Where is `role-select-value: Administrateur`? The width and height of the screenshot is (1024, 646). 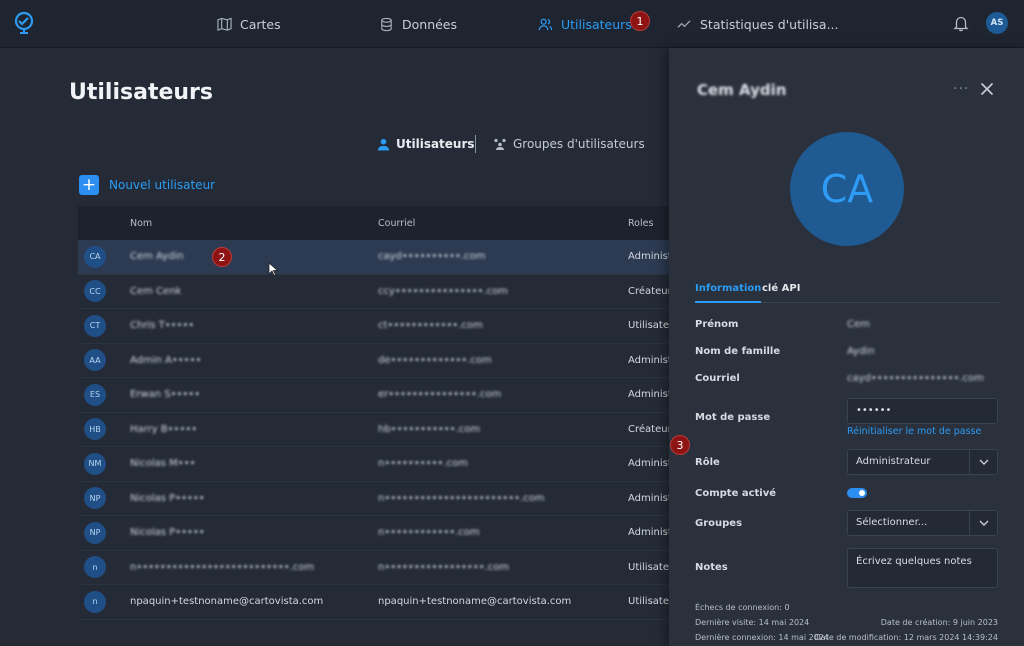
role-select-value: Administrateur is located at coordinates (893, 461).